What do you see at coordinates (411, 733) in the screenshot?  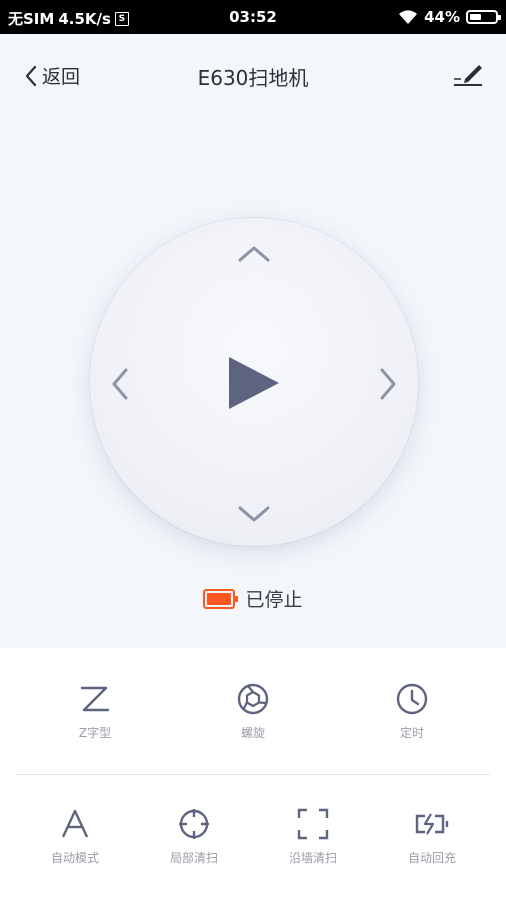 I see `mode-label: 定时` at bounding box center [411, 733].